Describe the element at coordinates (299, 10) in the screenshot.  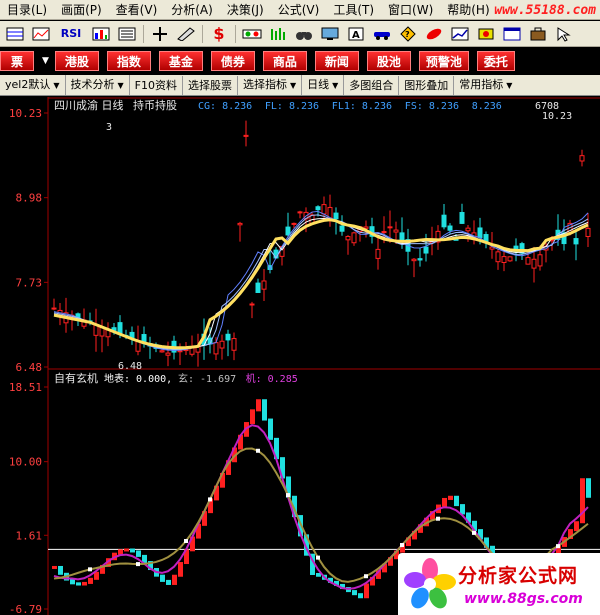
I see `menu-item-formula: 公式(V)` at that location.